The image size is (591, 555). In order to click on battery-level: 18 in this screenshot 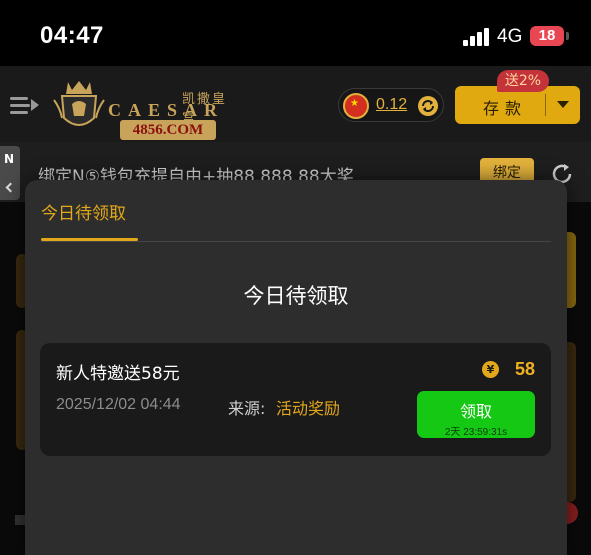, I will do `click(547, 35)`.